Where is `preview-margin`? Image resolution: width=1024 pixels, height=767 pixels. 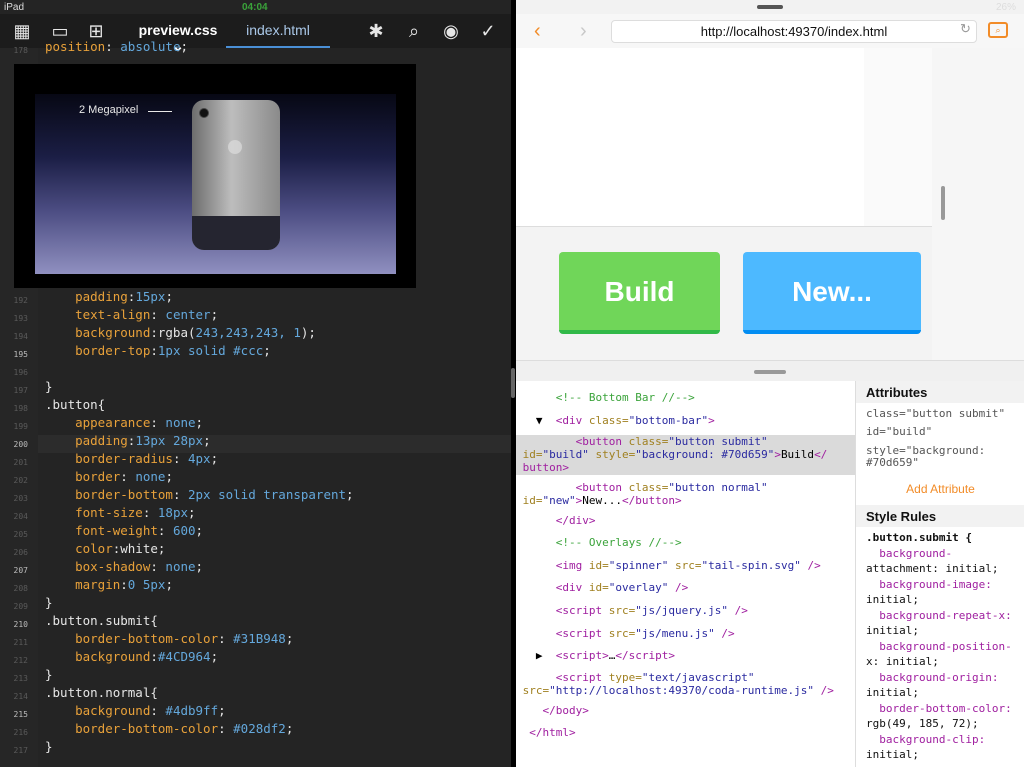 preview-margin is located at coordinates (898, 137).